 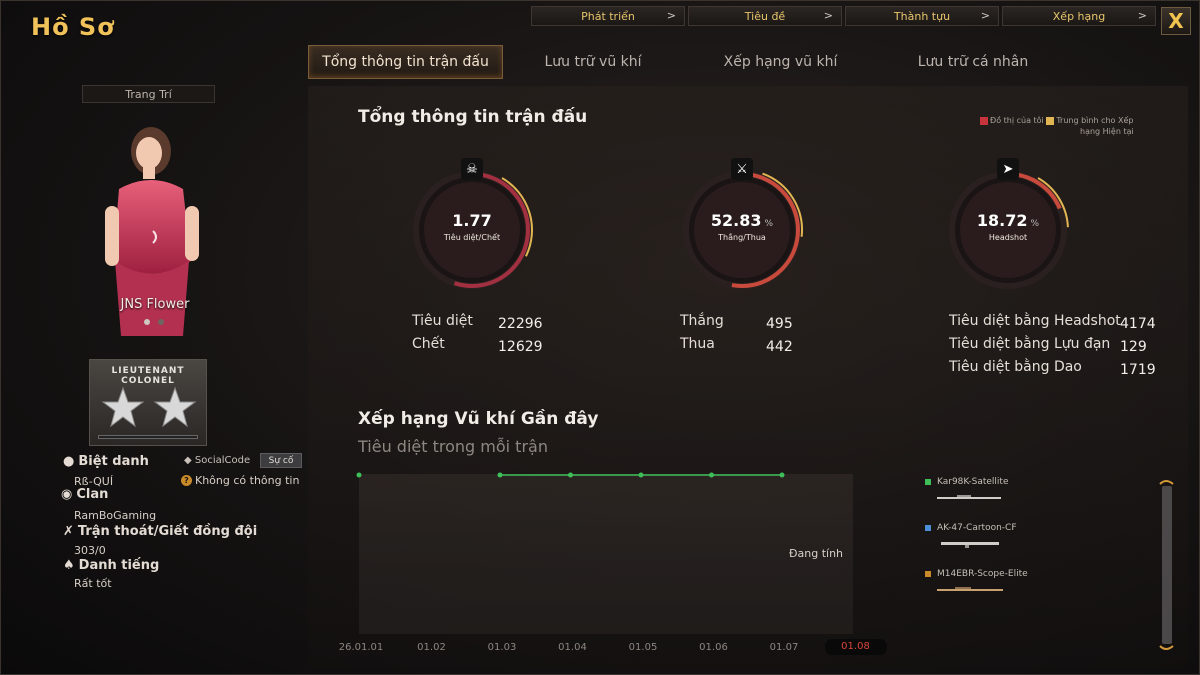 I want to click on weapon-name: Kar98K-Satellite, so click(x=973, y=482).